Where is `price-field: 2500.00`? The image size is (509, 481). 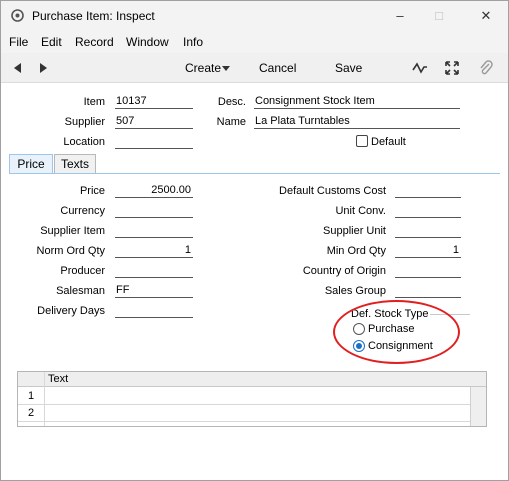 price-field: 2500.00 is located at coordinates (154, 191).